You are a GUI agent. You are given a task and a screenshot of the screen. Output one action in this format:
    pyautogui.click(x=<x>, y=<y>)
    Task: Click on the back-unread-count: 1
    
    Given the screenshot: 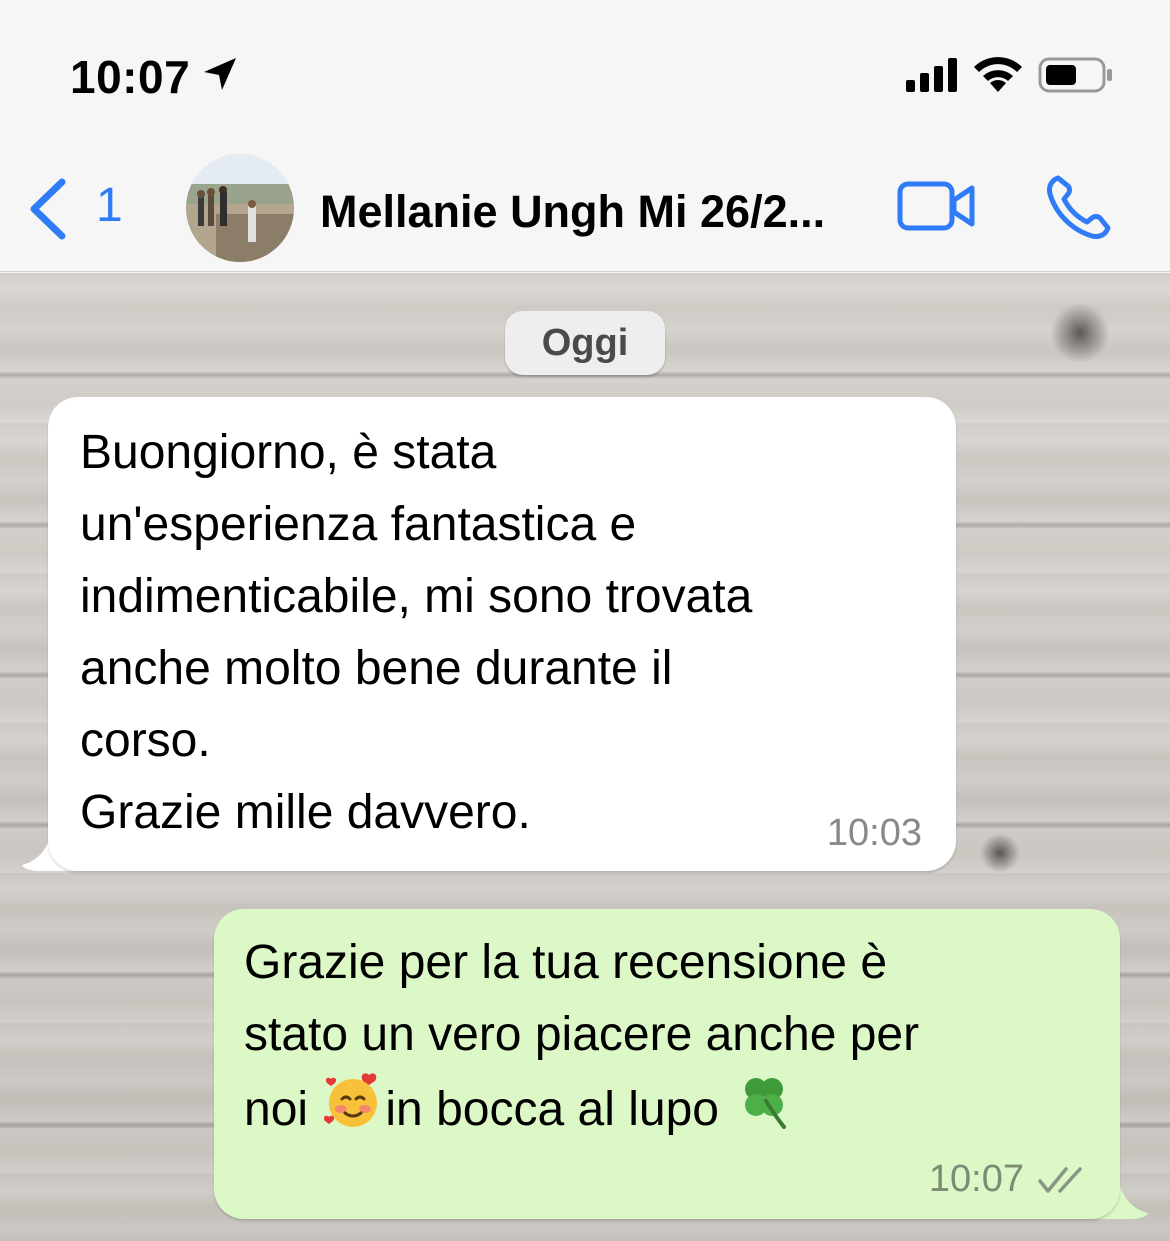 What is the action you would take?
    pyautogui.click(x=109, y=205)
    